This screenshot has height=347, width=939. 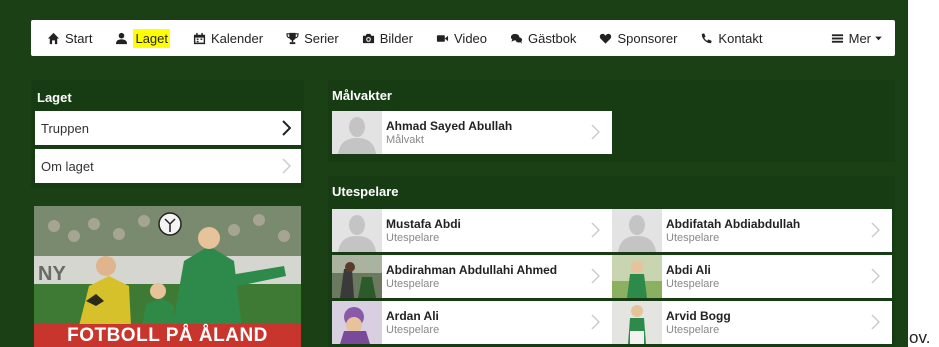 I want to click on nav-item-start: Start, so click(x=69, y=38).